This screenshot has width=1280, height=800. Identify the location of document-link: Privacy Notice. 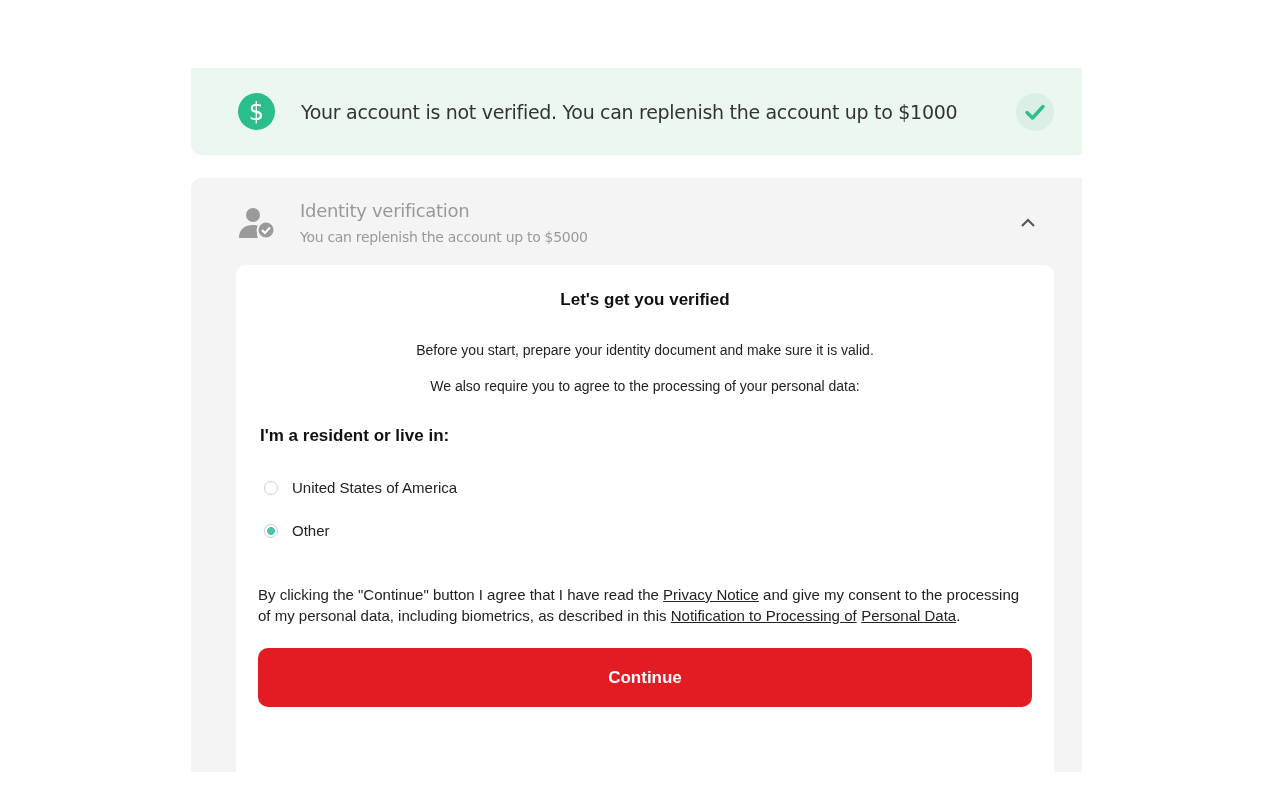
(711, 594).